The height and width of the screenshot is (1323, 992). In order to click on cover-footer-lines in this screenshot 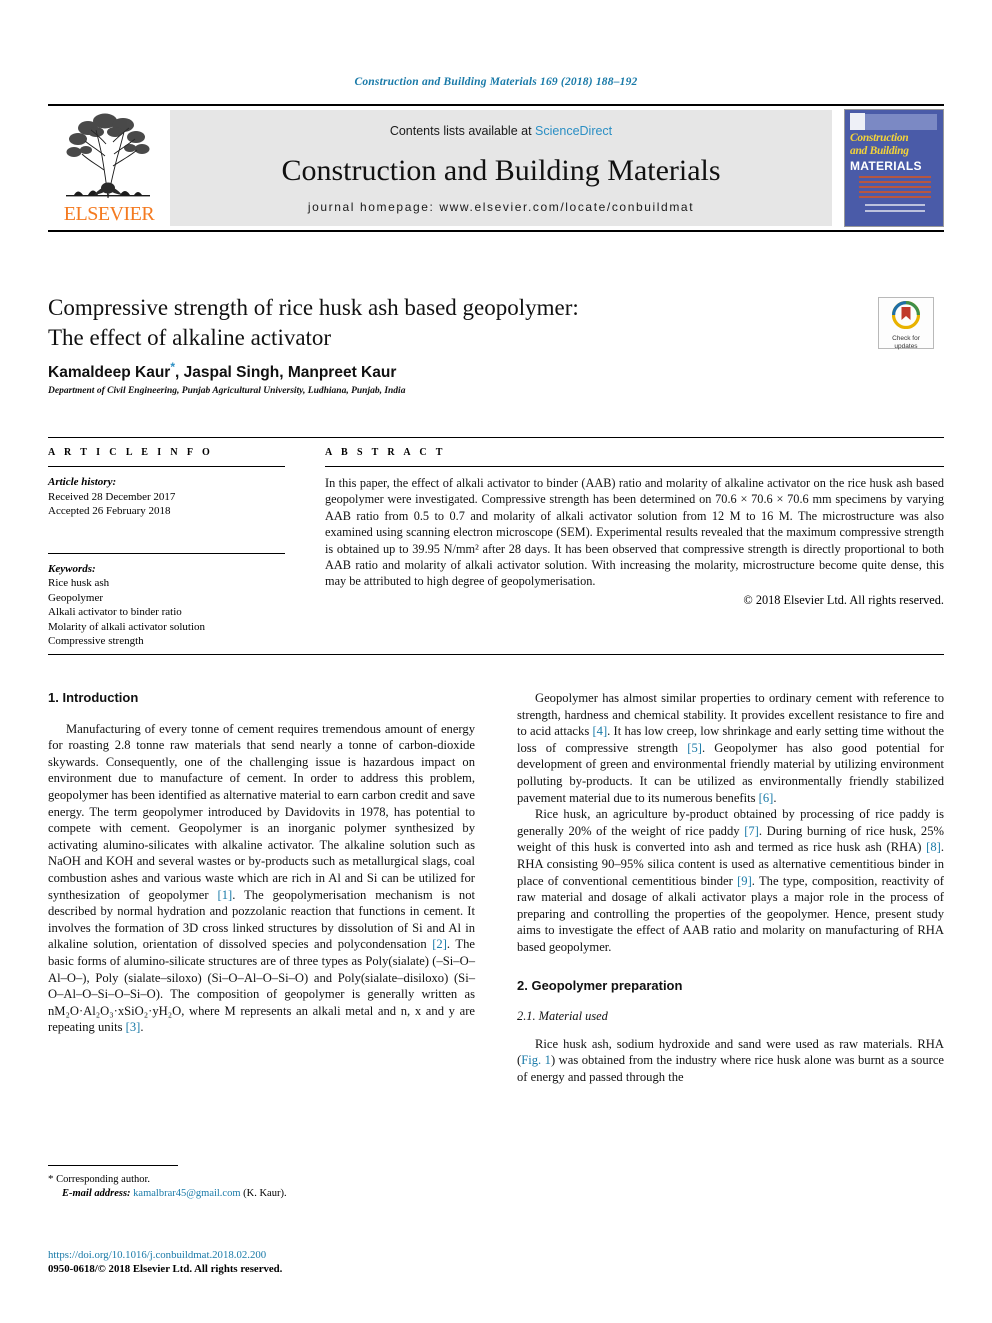, I will do `click(895, 210)`.